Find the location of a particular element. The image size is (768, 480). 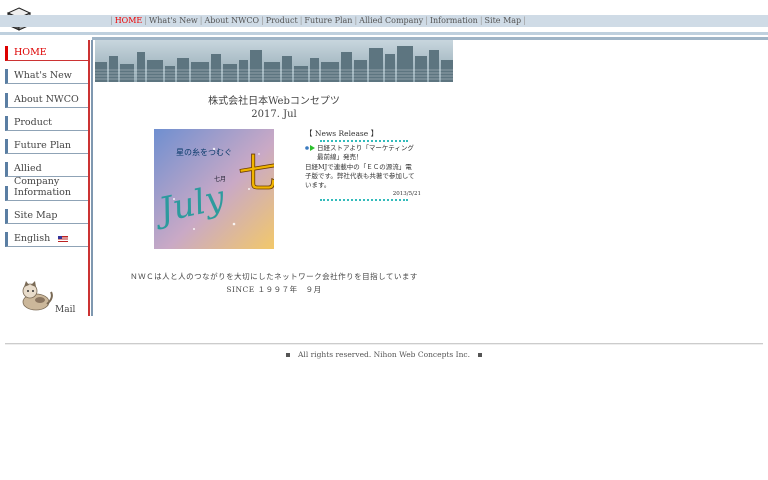

tanabata-july-poster: 七夕 七月 July 星の糸をつむぐ is located at coordinates (214, 189).